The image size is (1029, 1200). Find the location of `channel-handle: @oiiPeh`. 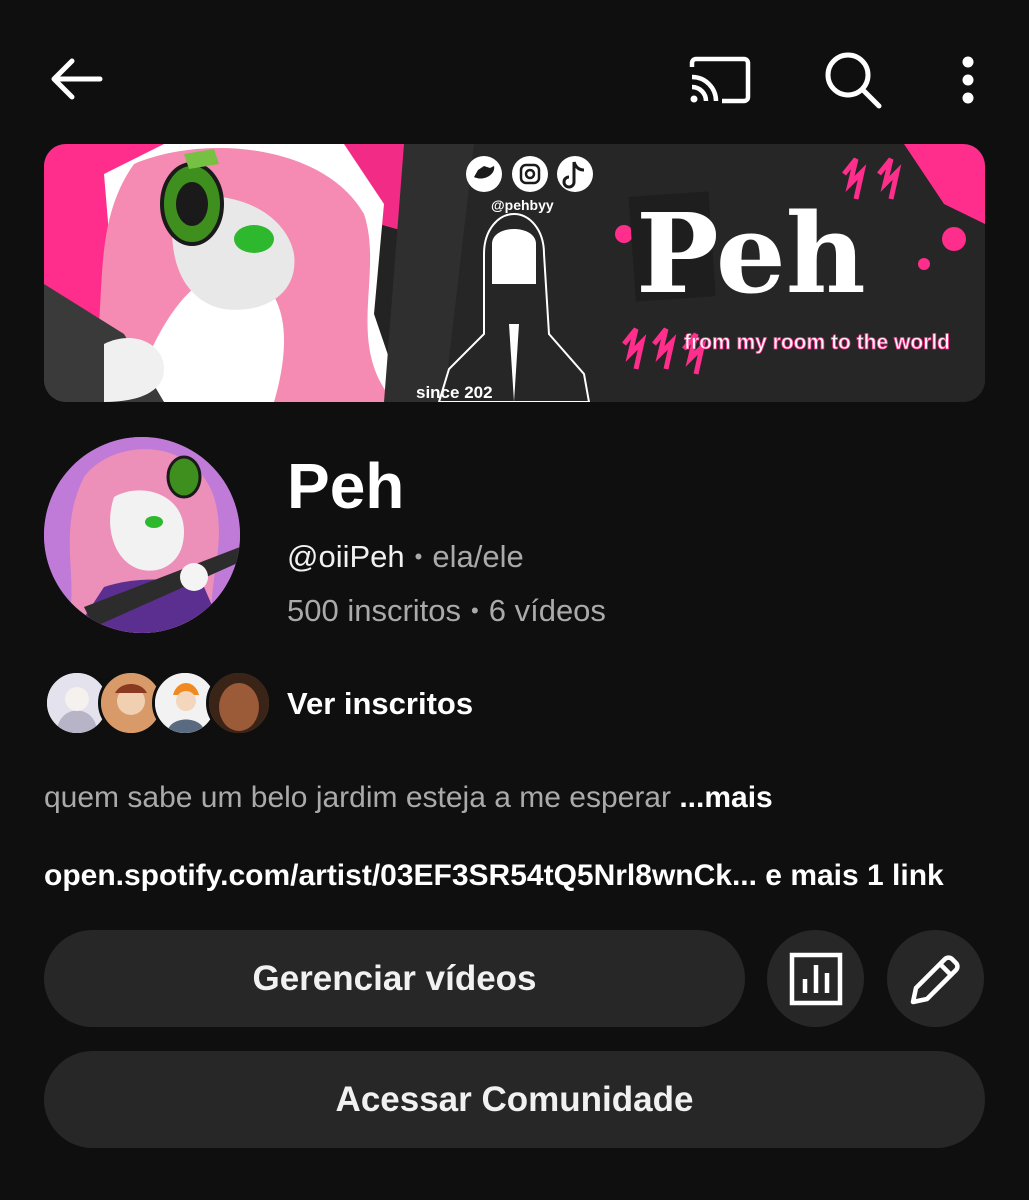

channel-handle: @oiiPeh is located at coordinates (346, 556).